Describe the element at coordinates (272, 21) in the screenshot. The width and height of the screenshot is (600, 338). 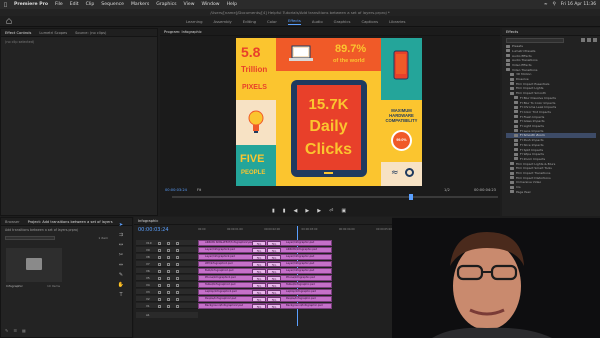
I see `workspace-color: Color` at that location.